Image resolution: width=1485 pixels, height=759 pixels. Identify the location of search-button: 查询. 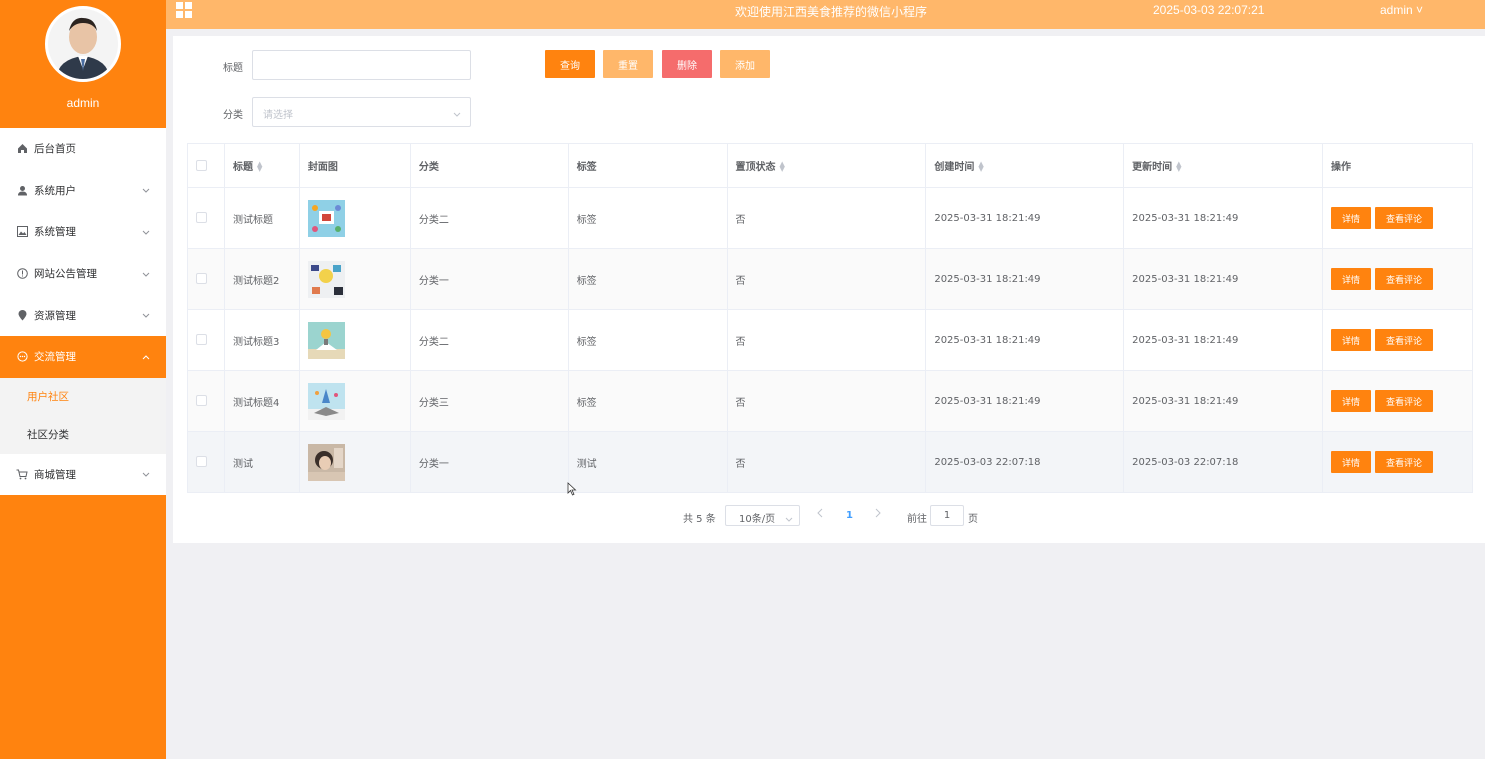
(570, 64).